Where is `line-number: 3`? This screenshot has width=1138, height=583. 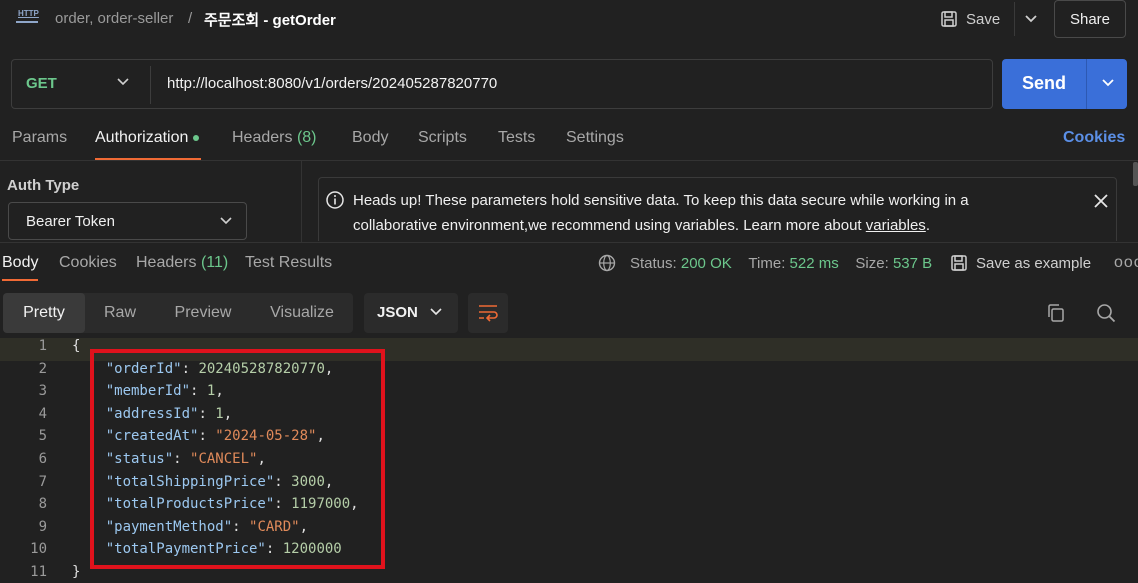 line-number: 3 is located at coordinates (42, 391).